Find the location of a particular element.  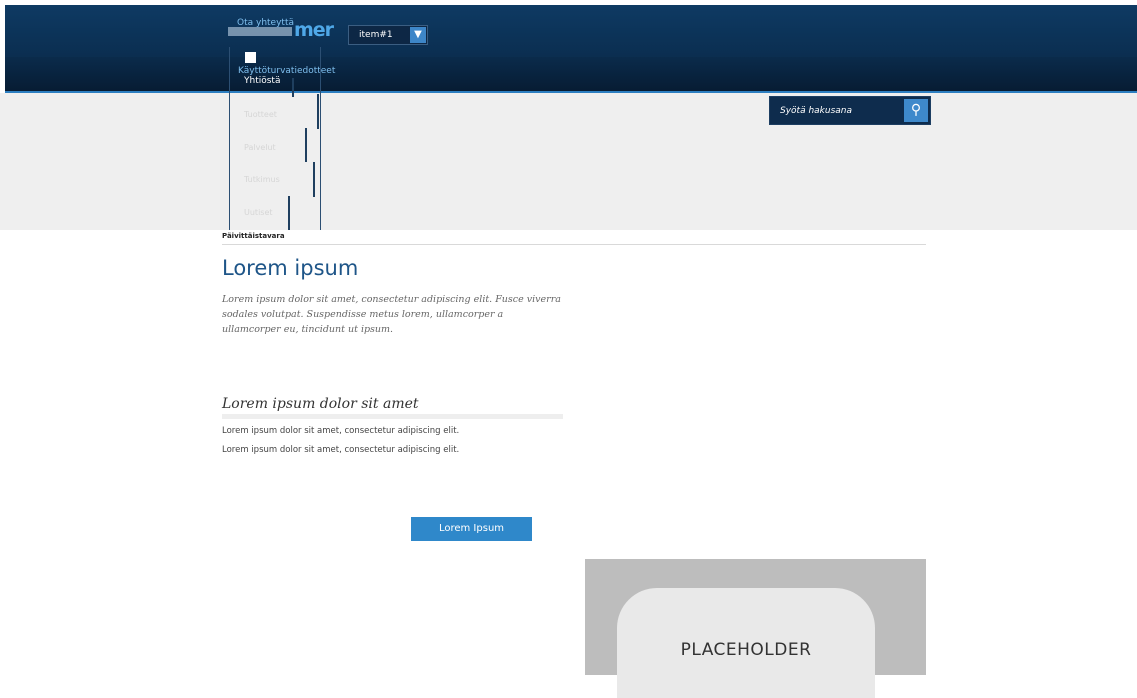

section-divider is located at coordinates (392, 416).